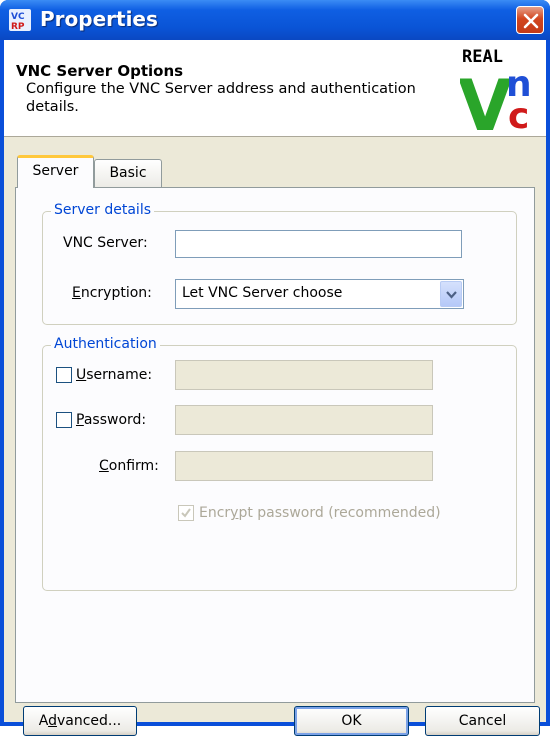  What do you see at coordinates (116, 293) in the screenshot?
I see `encryption-label-rest: ncryption:` at bounding box center [116, 293].